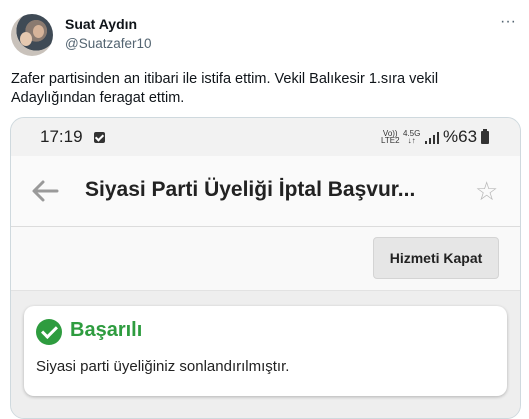 The height and width of the screenshot is (419, 529). I want to click on network-type-icon: 4.5G ↓↑, so click(411, 137).